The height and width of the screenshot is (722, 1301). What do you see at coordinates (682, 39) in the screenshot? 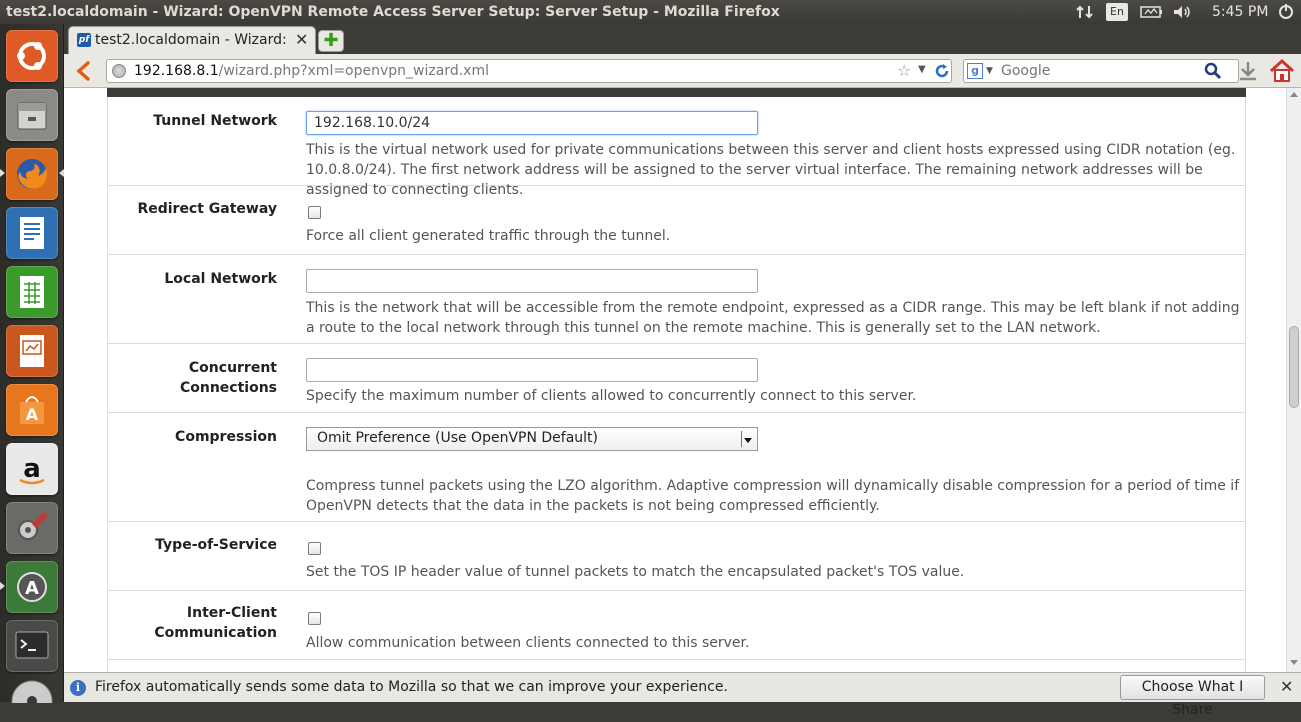
I see `tab-bar: pf test2.localdomain - Wizard: O... ✕ ✚` at bounding box center [682, 39].